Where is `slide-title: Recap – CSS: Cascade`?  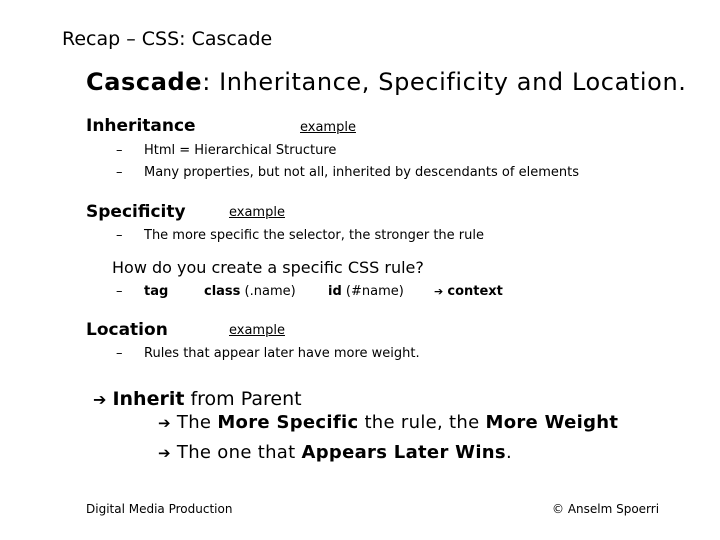 slide-title: Recap – CSS: Cascade is located at coordinates (167, 39).